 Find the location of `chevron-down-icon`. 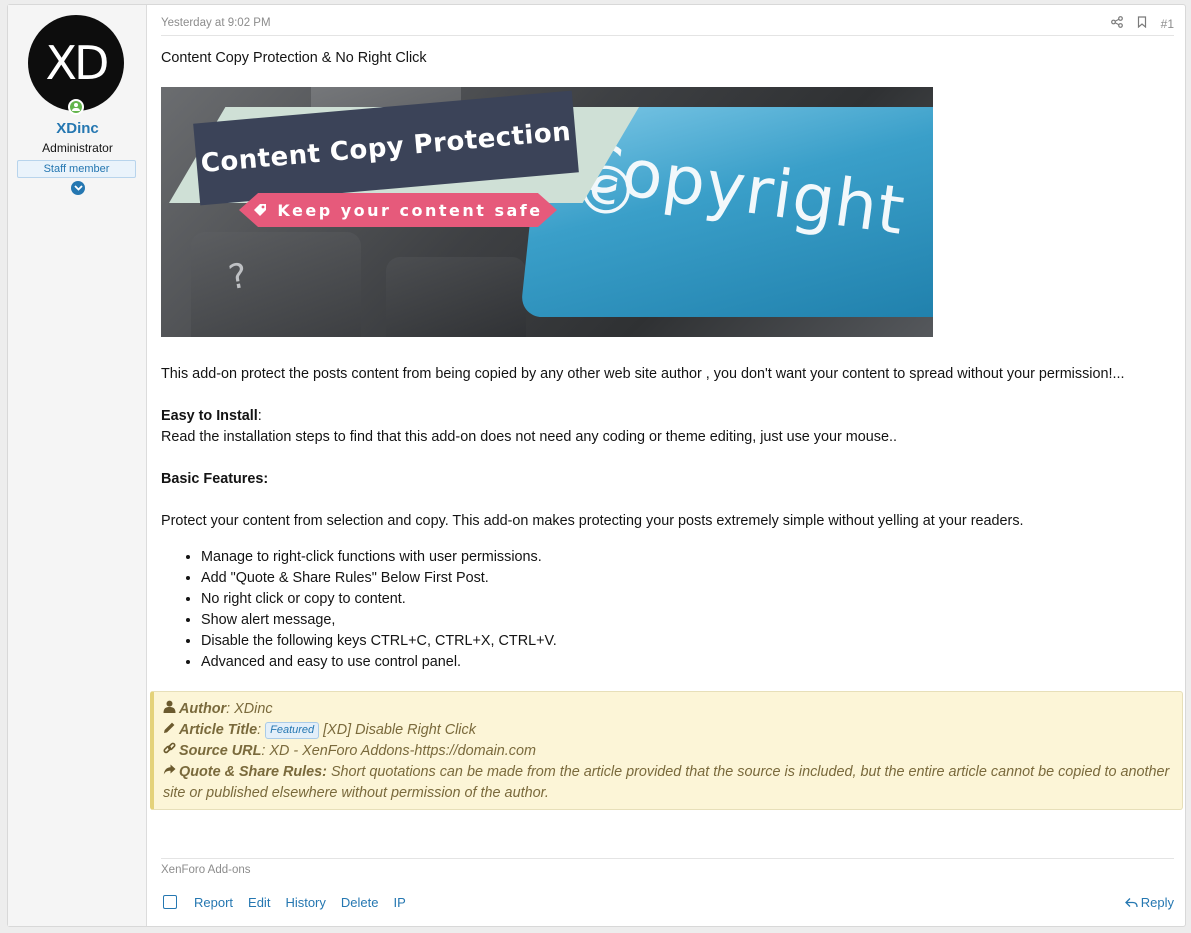

chevron-down-icon is located at coordinates (78, 188).